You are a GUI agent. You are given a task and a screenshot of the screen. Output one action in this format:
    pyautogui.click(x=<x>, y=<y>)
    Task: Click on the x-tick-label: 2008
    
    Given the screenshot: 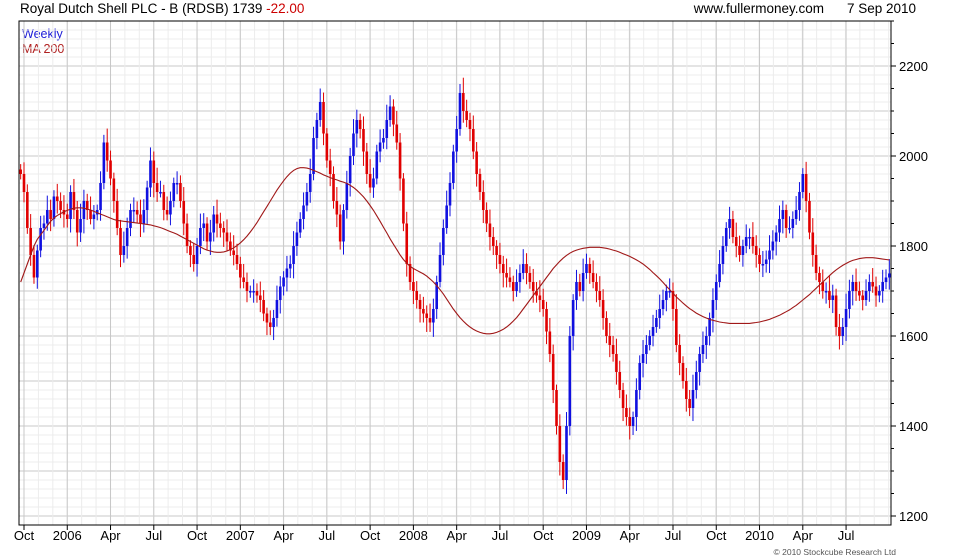 What is the action you would take?
    pyautogui.click(x=413, y=535)
    